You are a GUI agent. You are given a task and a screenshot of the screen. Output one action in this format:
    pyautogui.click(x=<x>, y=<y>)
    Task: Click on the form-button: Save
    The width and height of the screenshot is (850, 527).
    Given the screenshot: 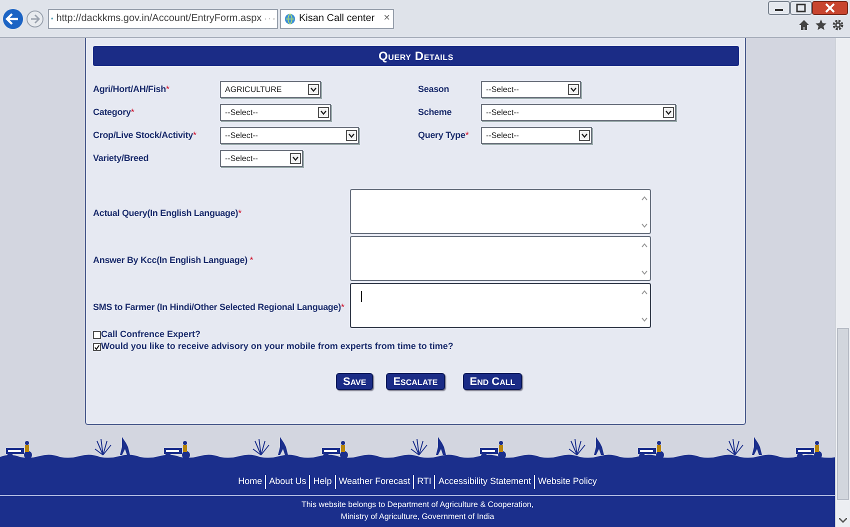 What is the action you would take?
    pyautogui.click(x=355, y=381)
    